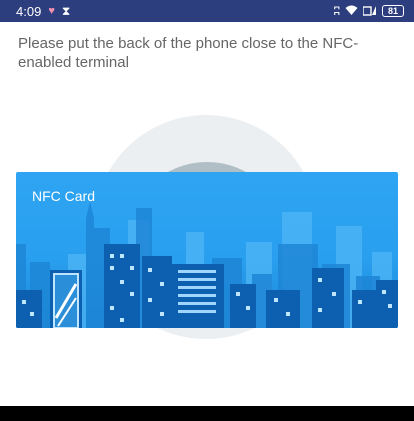 The width and height of the screenshot is (414, 421). I want to click on wifi-icon, so click(351, 11).